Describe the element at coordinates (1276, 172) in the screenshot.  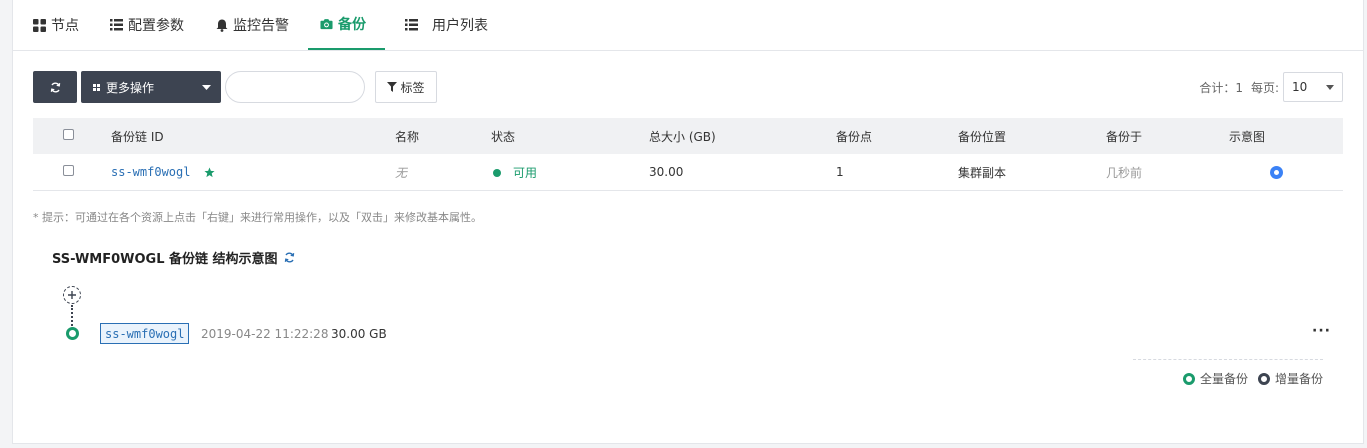
I see `diagram-icon` at that location.